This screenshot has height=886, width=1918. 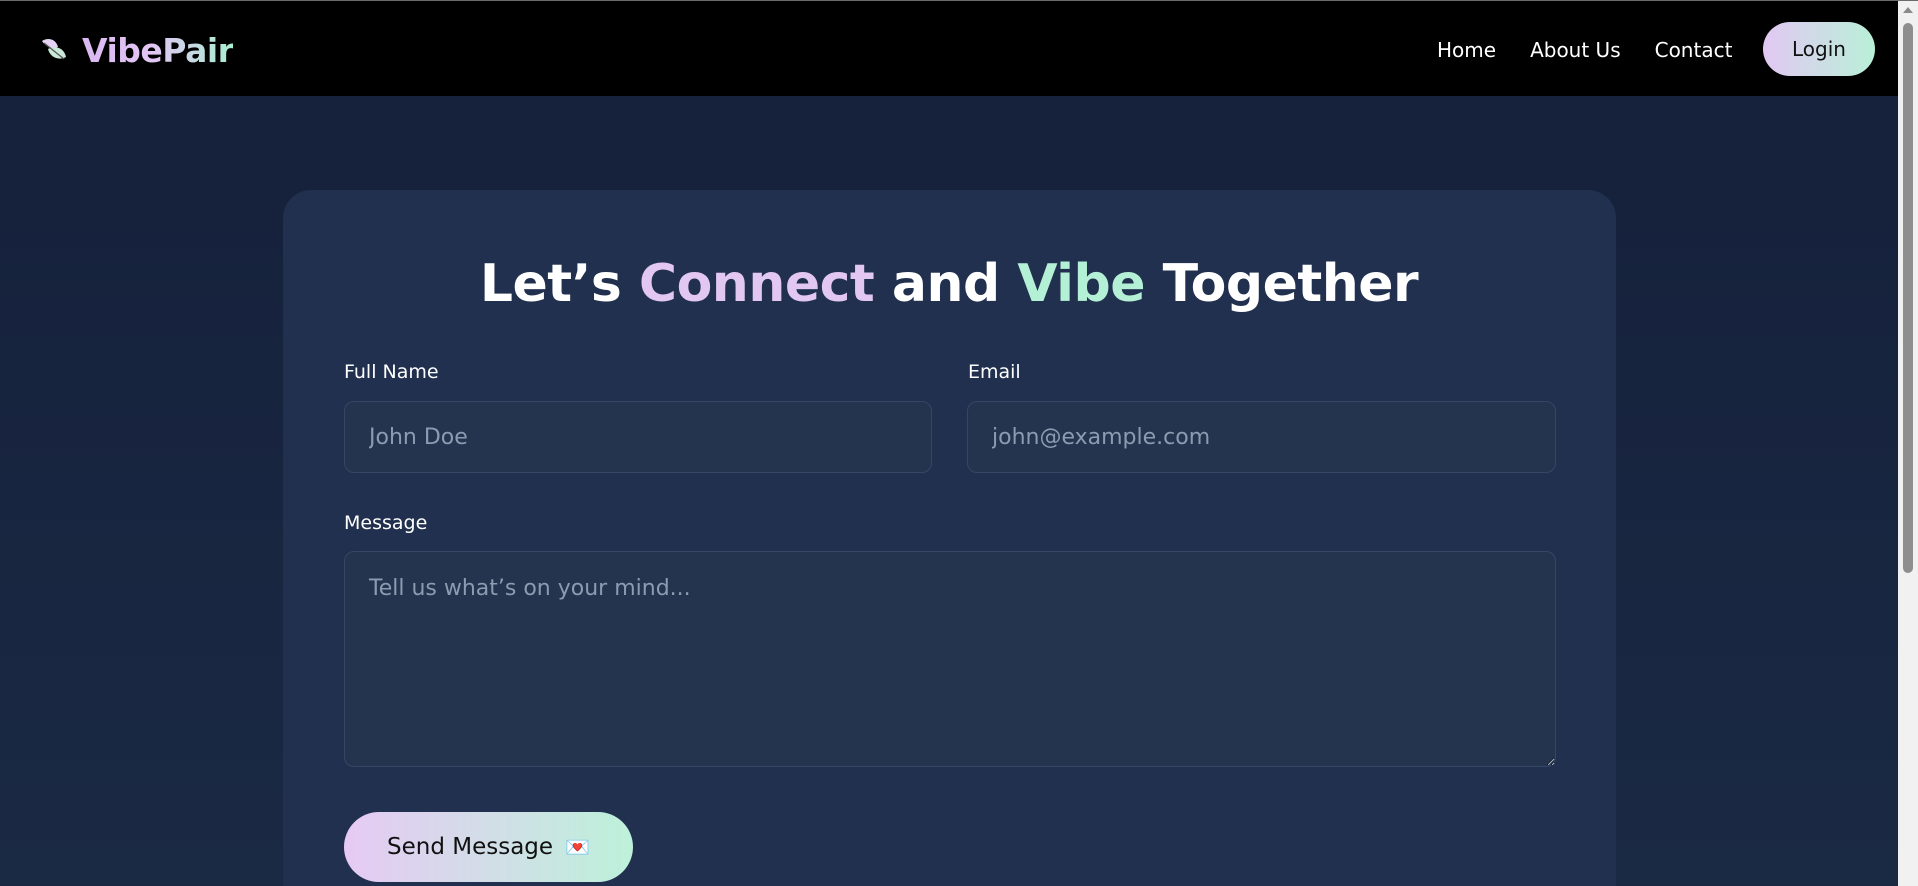 I want to click on full-name-input, so click(x=638, y=437).